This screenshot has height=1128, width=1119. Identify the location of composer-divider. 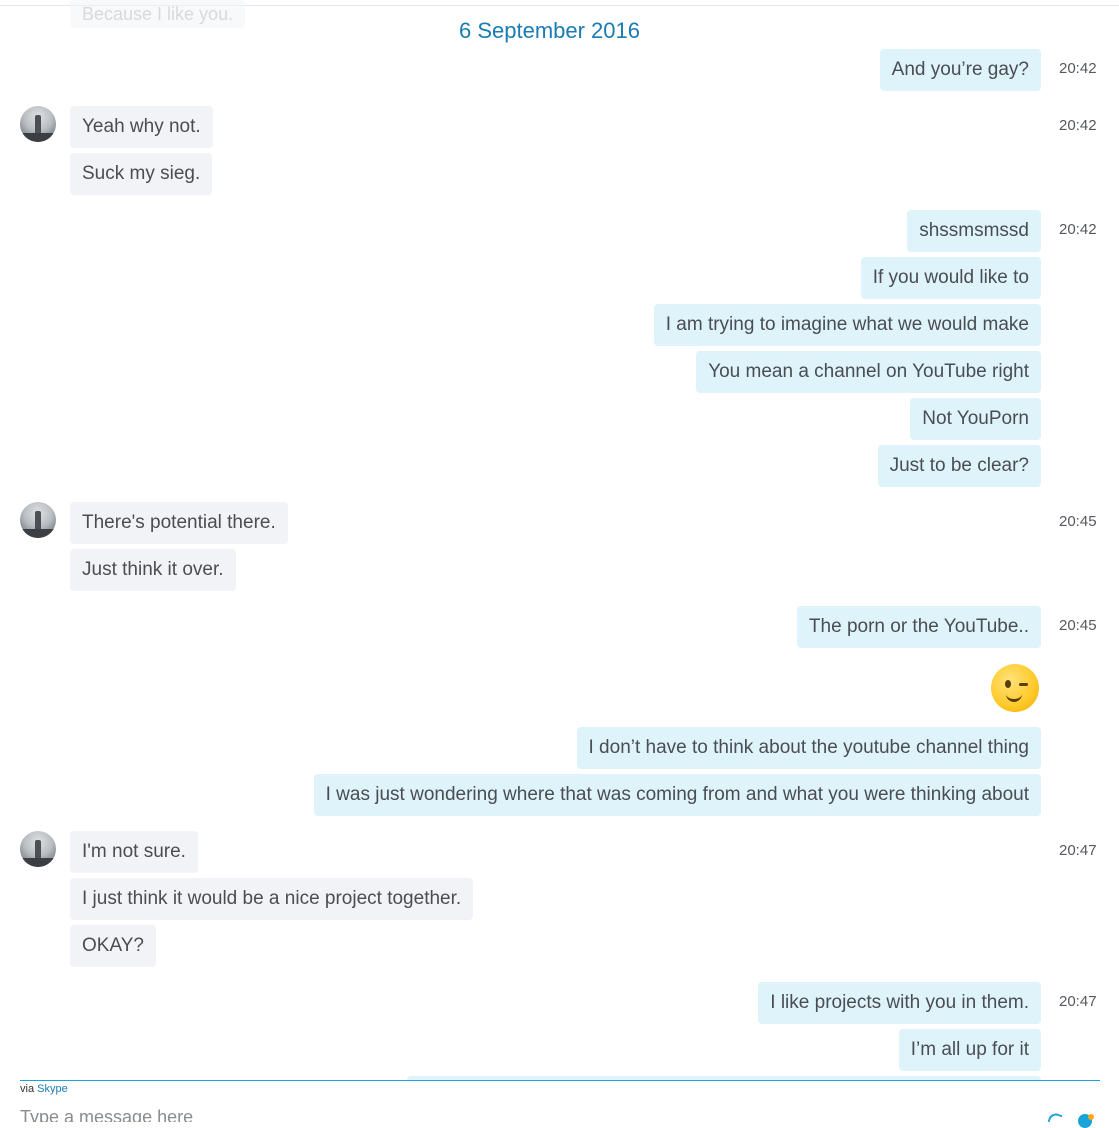
(560, 1080).